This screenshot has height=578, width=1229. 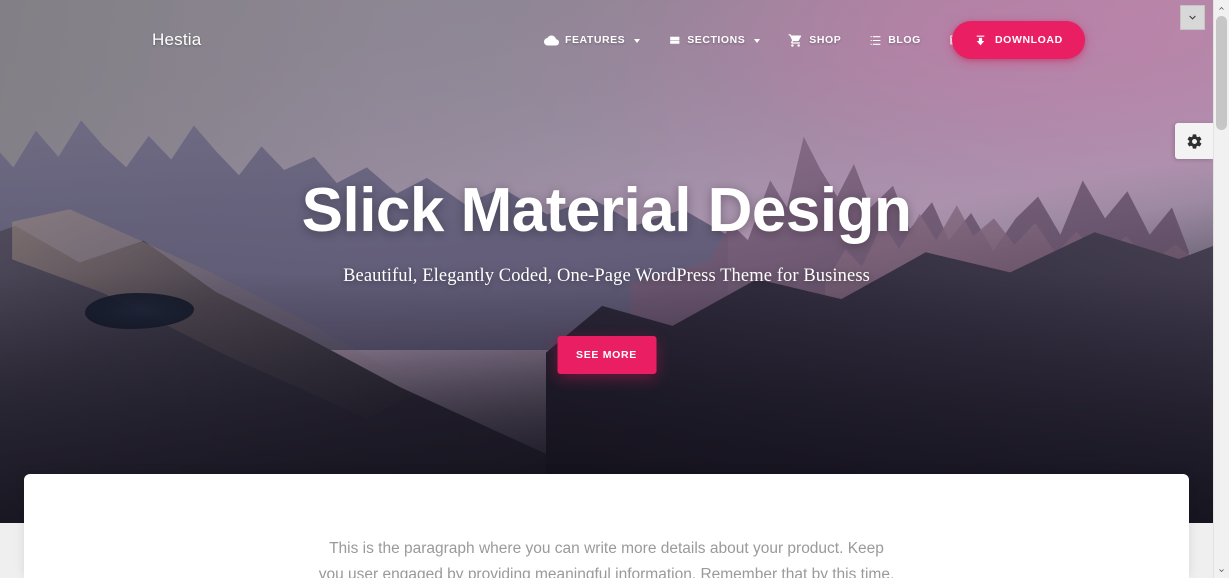 What do you see at coordinates (1221, 73) in the screenshot?
I see `scrollbar-thumb` at bounding box center [1221, 73].